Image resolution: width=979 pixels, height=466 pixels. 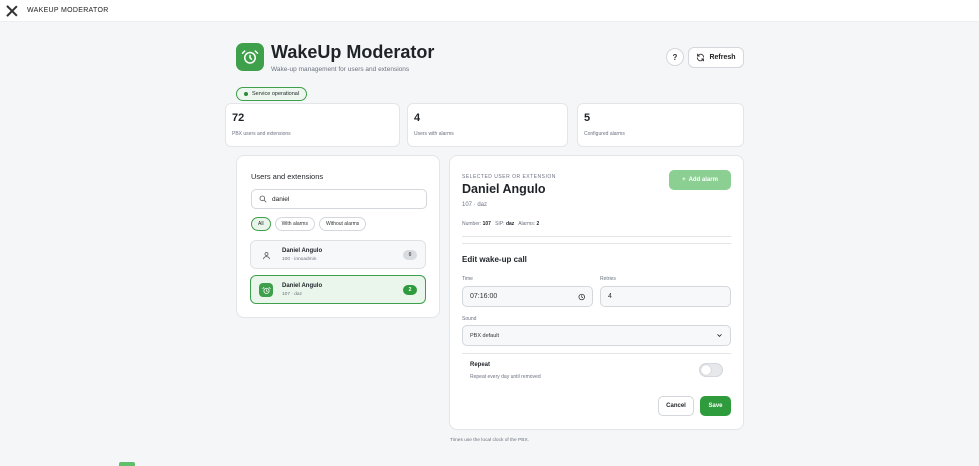 I want to click on filter-chips: All With alarms Without alarms, so click(x=309, y=224).